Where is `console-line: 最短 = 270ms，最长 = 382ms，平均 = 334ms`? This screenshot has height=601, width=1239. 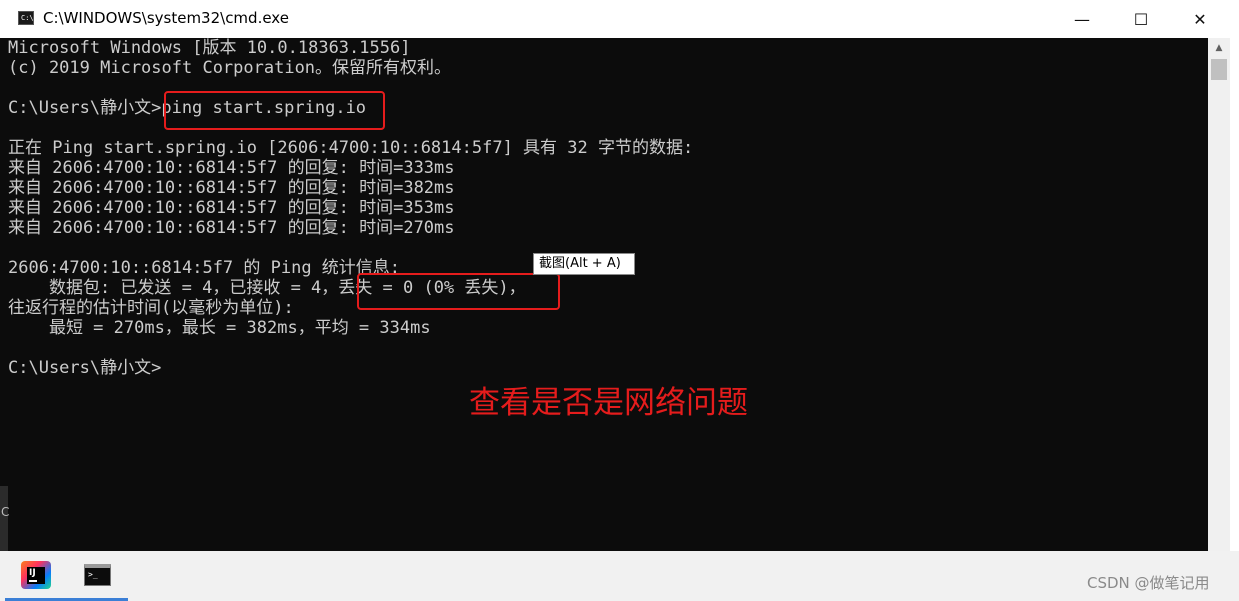 console-line: 最短 = 270ms，最长 = 382ms，平均 = 334ms is located at coordinates (219, 328).